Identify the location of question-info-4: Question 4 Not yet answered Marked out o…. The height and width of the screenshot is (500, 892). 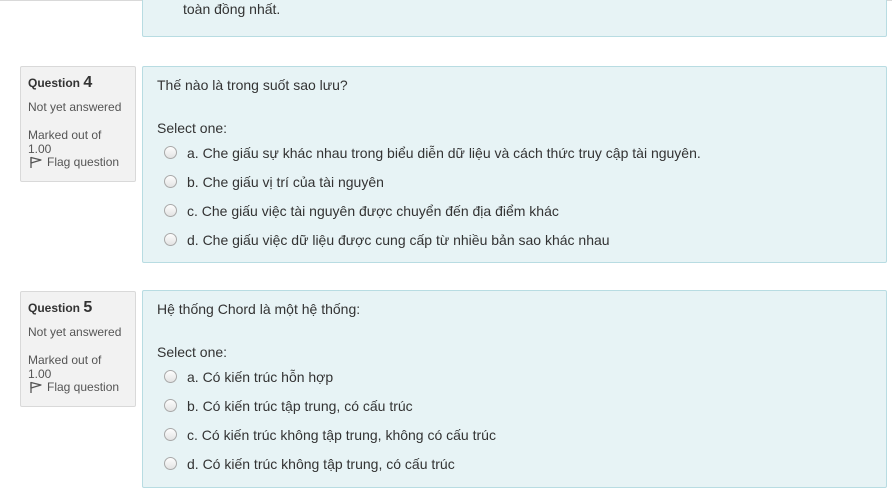
(78, 124).